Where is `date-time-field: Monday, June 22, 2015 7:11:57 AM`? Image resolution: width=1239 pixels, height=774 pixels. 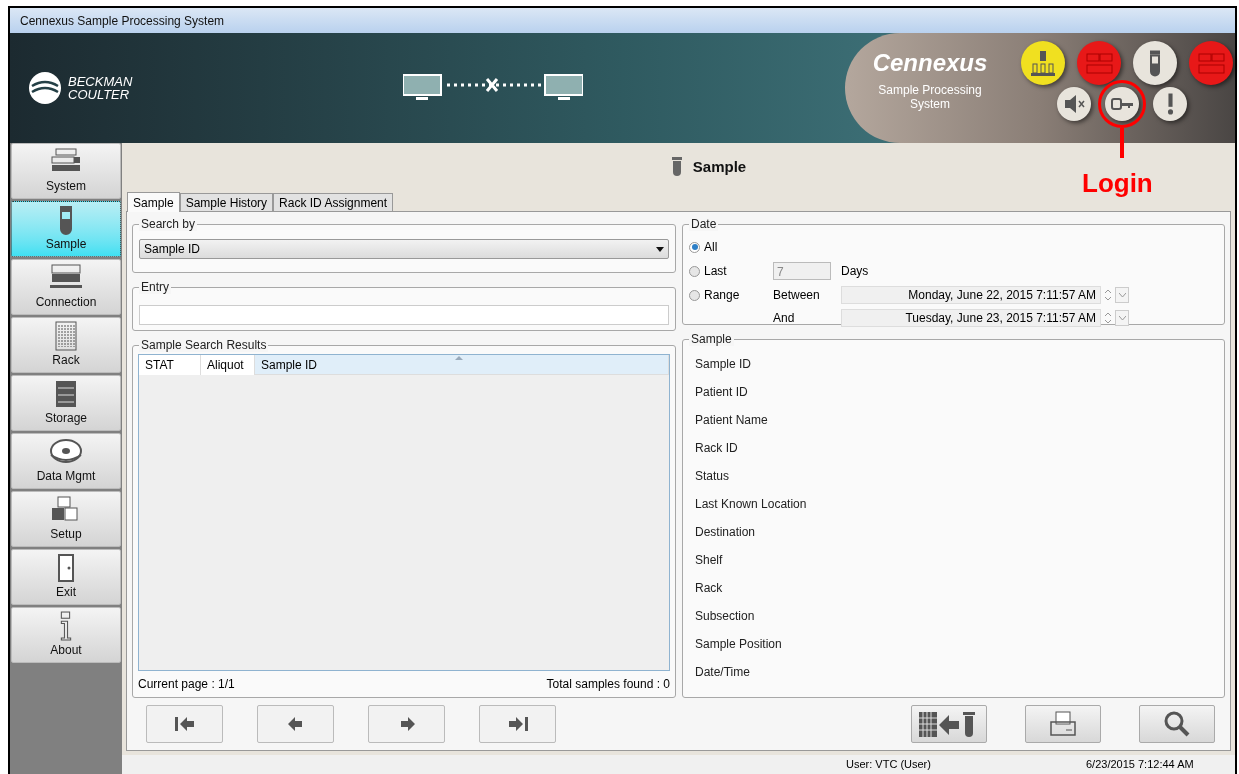
date-time-field: Monday, June 22, 2015 7:11:57 AM is located at coordinates (971, 295).